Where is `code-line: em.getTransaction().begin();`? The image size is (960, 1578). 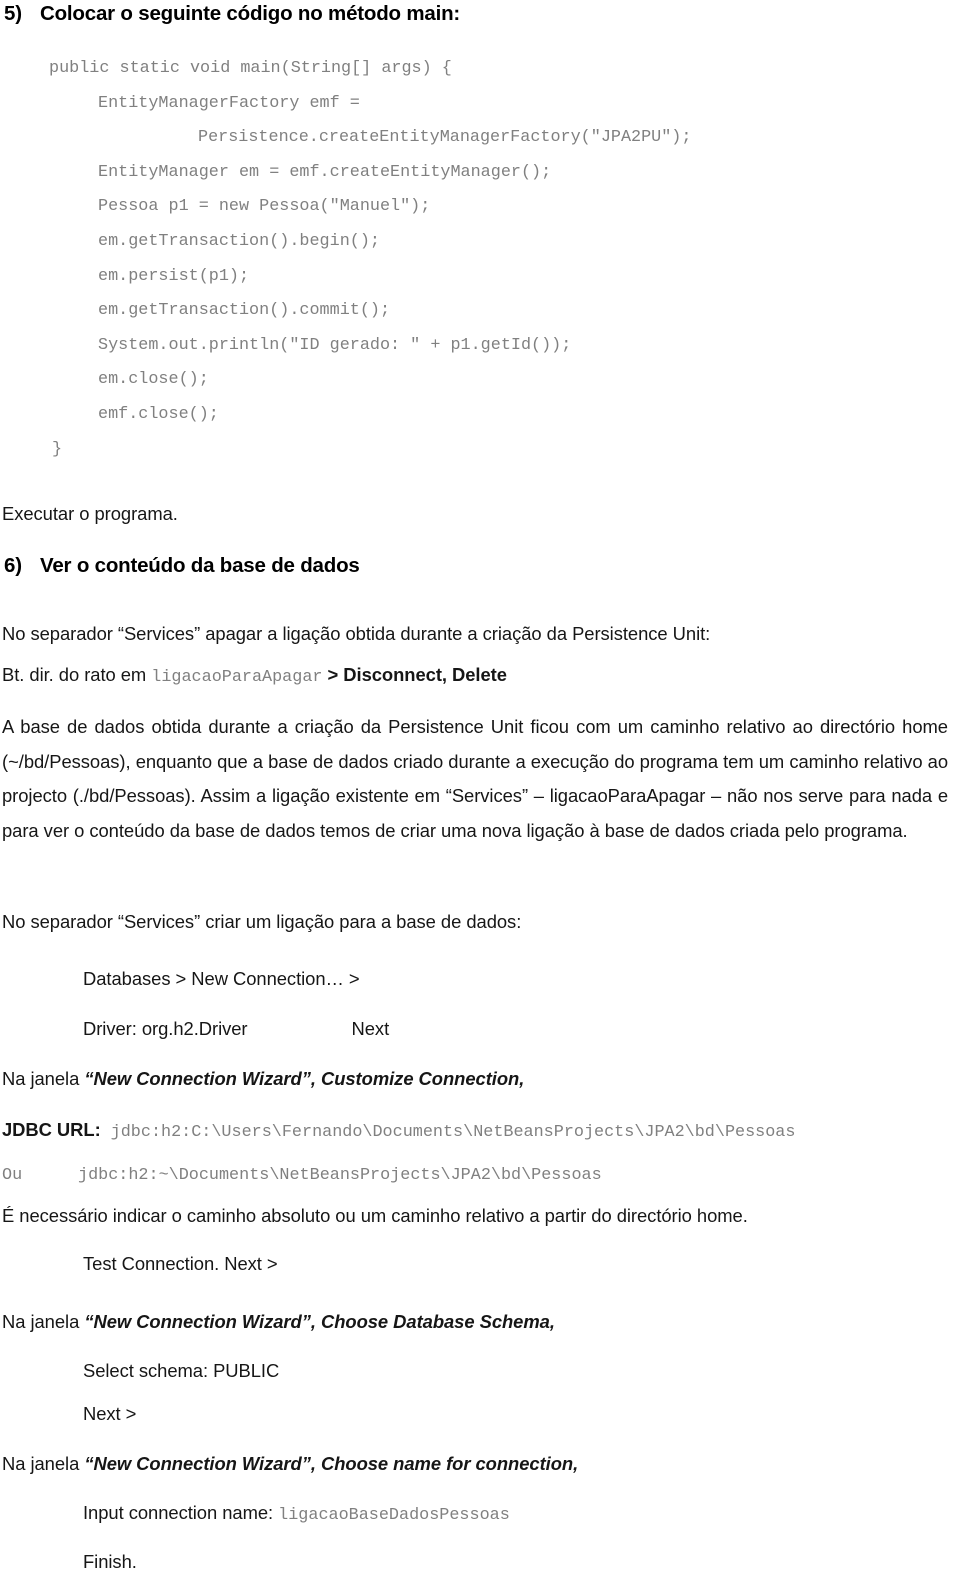 code-line: em.getTransaction().begin(); is located at coordinates (239, 241).